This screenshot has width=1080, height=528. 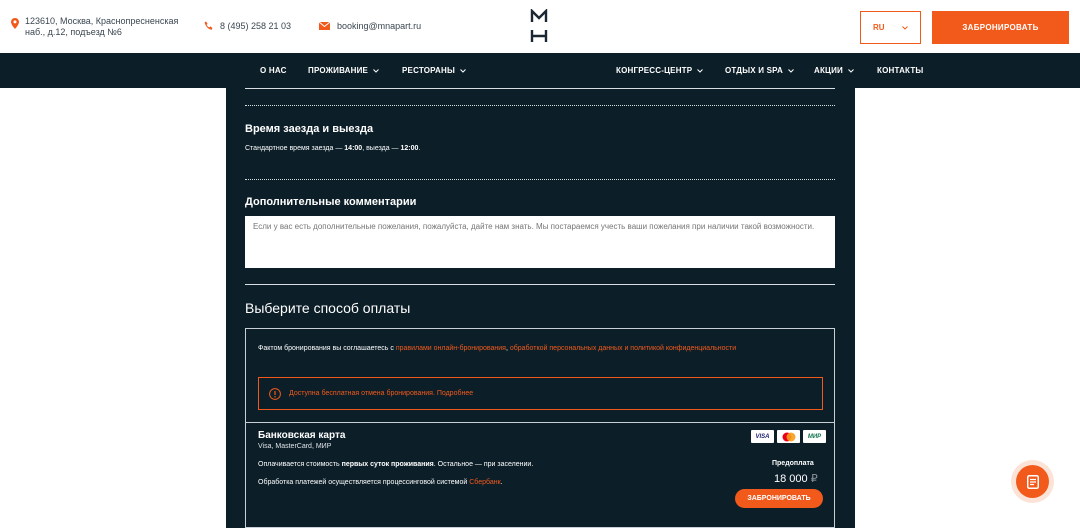 I want to click on chat-widget-button, so click(x=1032, y=481).